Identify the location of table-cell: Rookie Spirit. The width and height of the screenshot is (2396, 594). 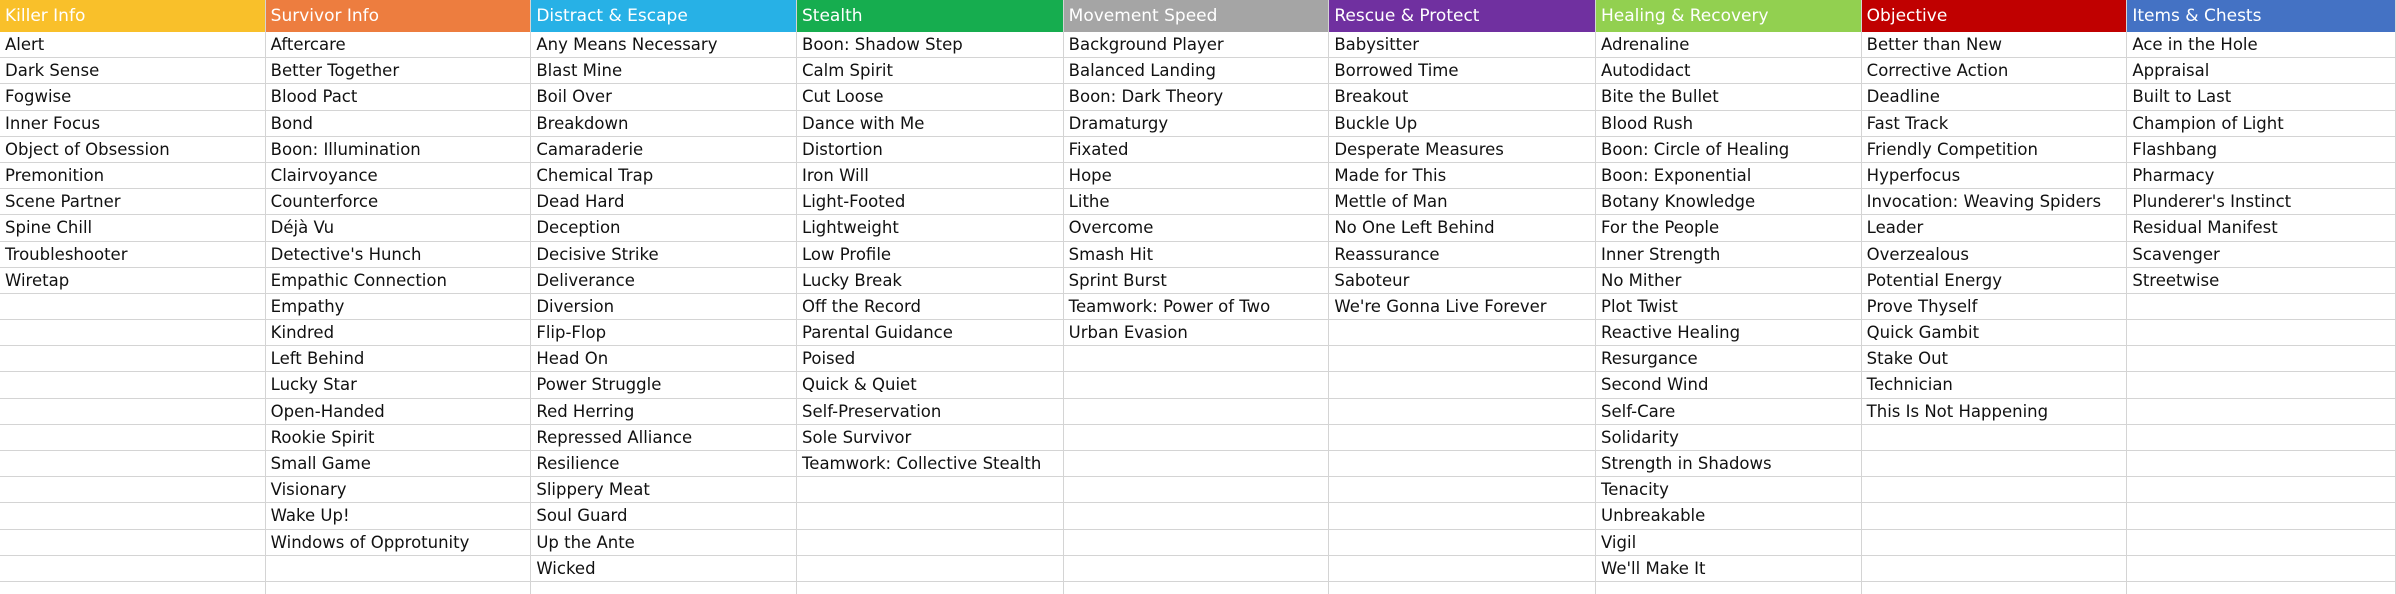
(398, 438).